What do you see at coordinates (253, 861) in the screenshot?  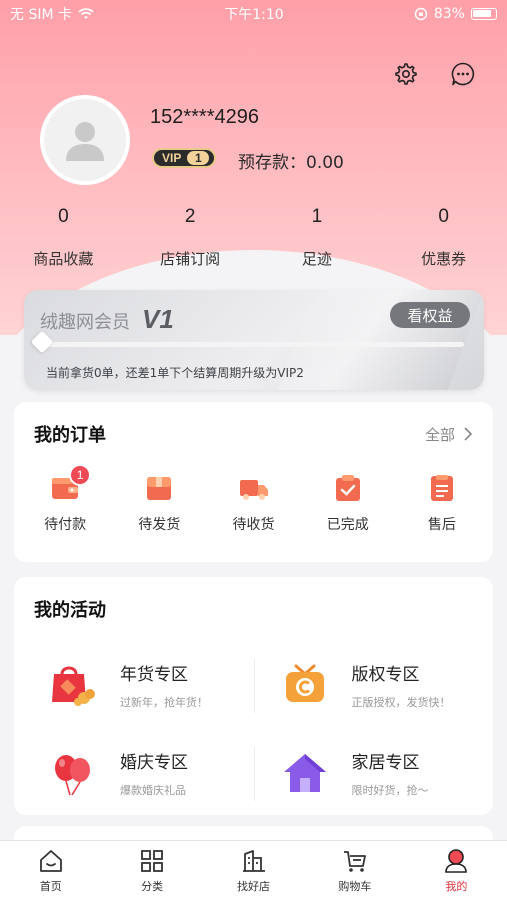 I see `store-icon` at bounding box center [253, 861].